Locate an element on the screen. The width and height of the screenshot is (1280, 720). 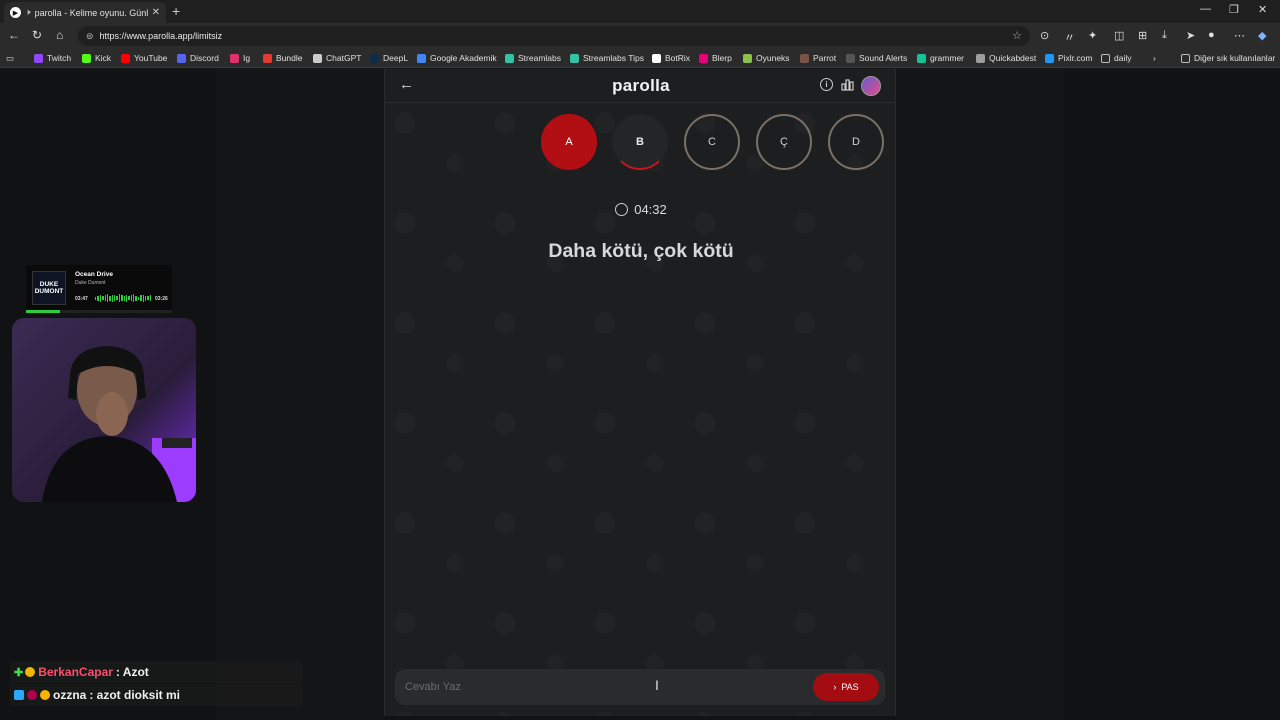
bookmark-oyuneks: Oyuneks is located at coordinates (766, 58).